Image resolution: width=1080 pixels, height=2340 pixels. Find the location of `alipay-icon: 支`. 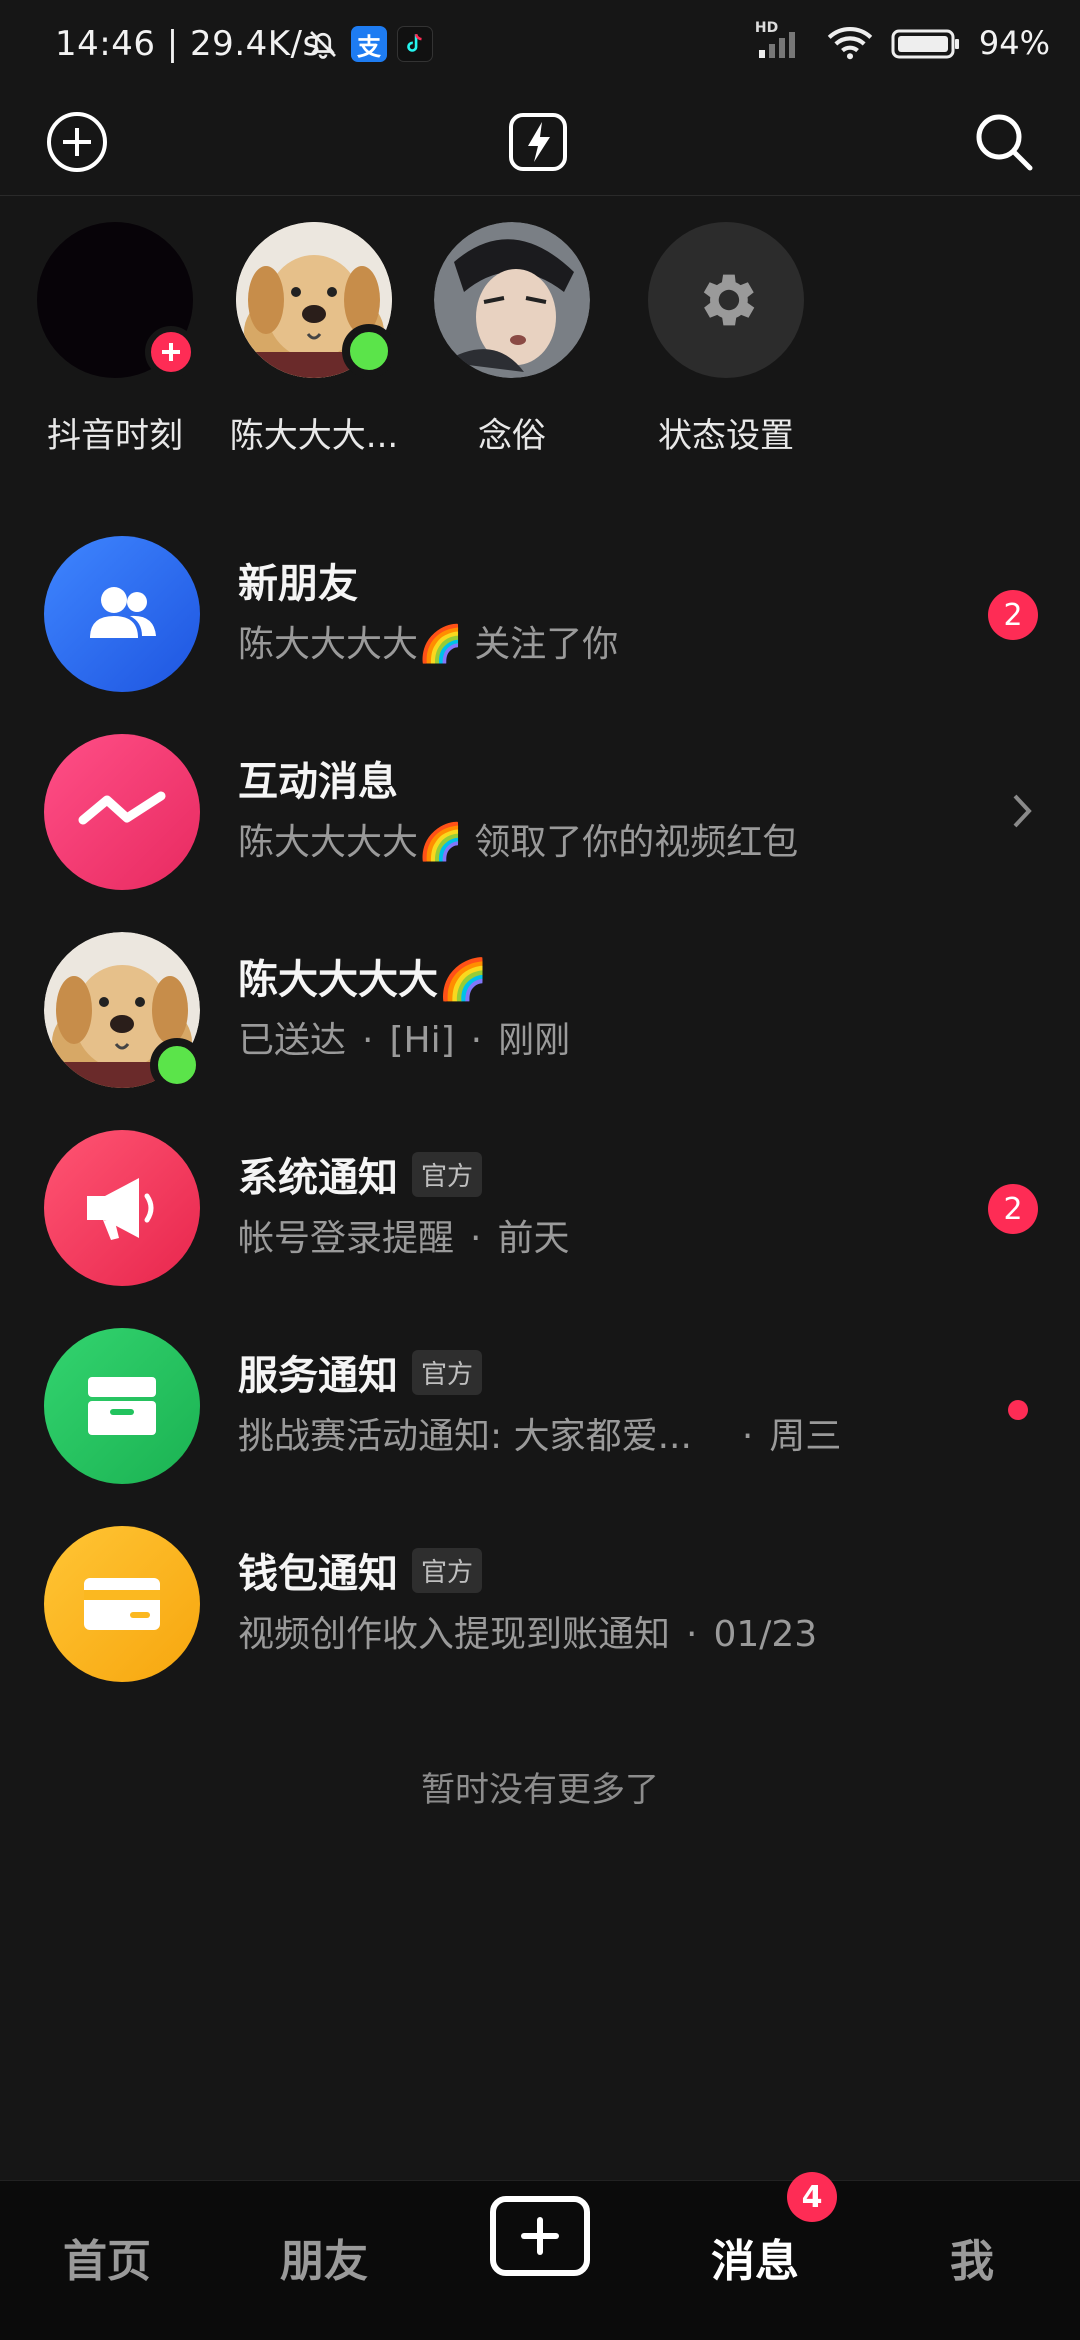

alipay-icon: 支 is located at coordinates (369, 44).